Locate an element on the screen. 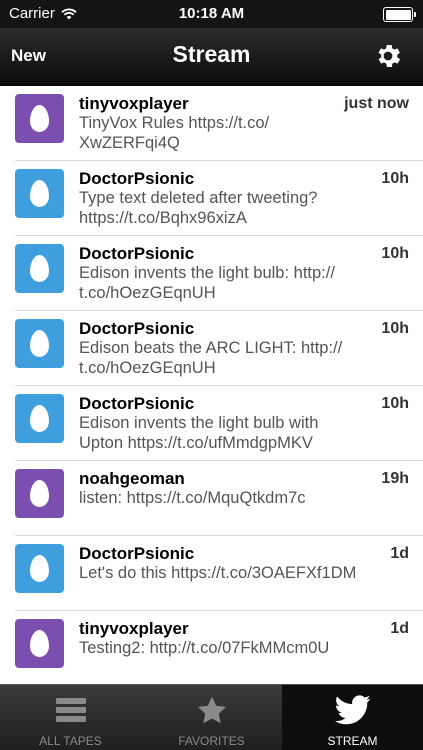 The height and width of the screenshot is (750, 423). clock: 10:18 AM is located at coordinates (211, 13).